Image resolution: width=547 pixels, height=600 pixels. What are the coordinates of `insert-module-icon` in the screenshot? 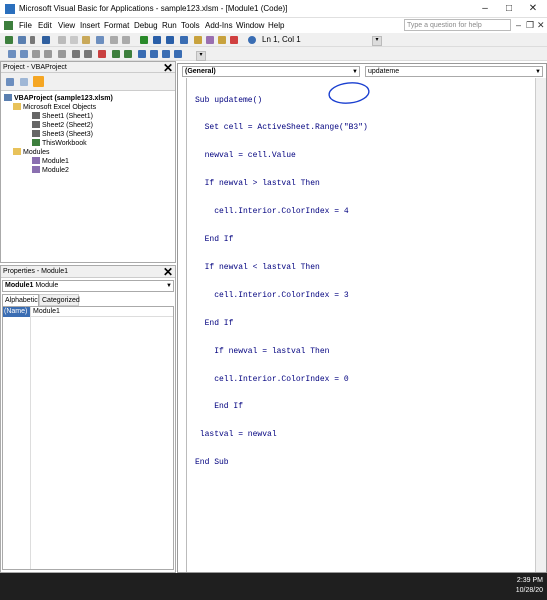 It's located at (22, 40).